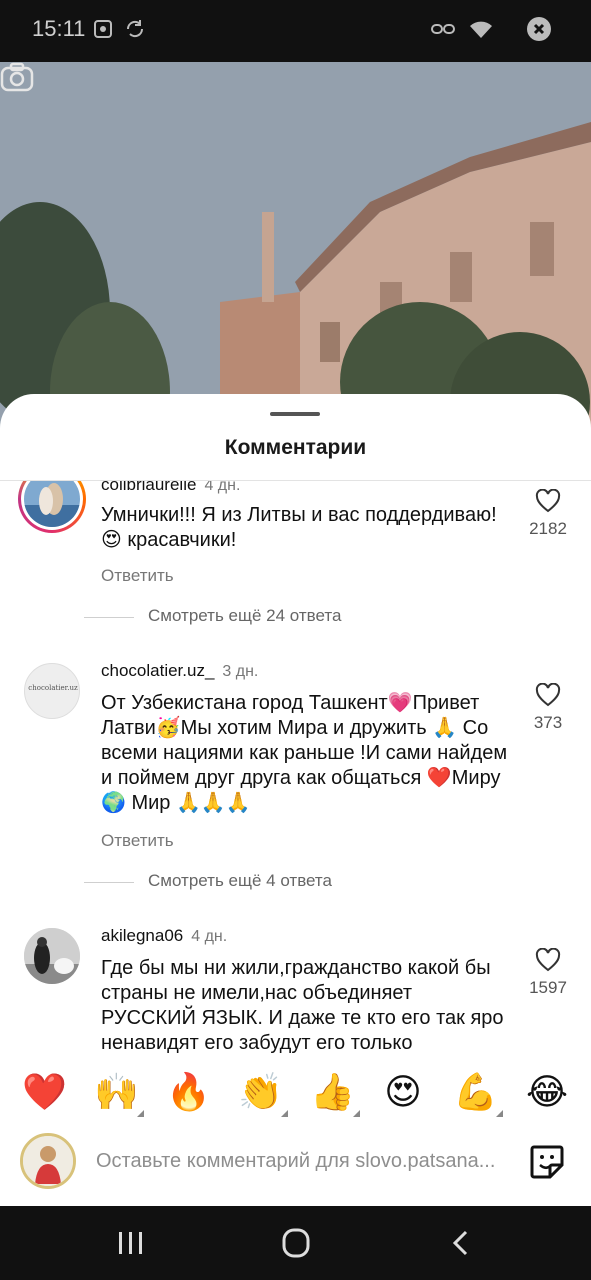 Image resolution: width=591 pixels, height=1280 pixels. Describe the element at coordinates (135, 29) in the screenshot. I see `sync-icon` at that location.